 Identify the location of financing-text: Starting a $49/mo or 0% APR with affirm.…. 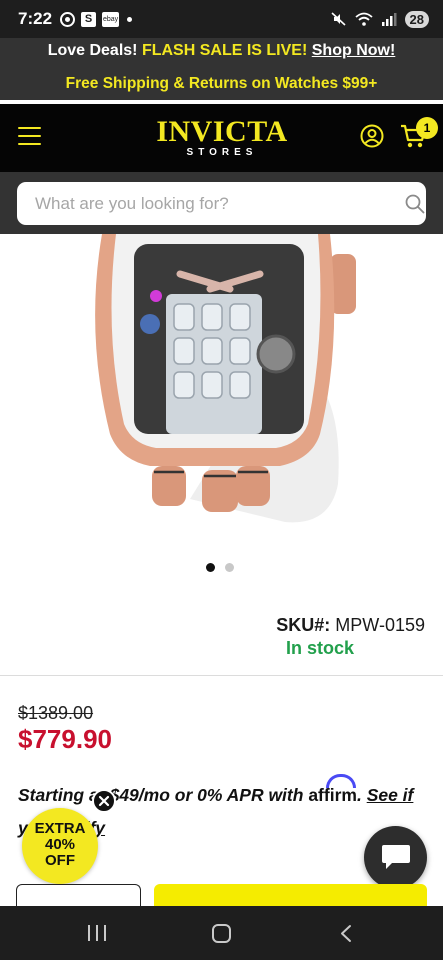
(228, 790).